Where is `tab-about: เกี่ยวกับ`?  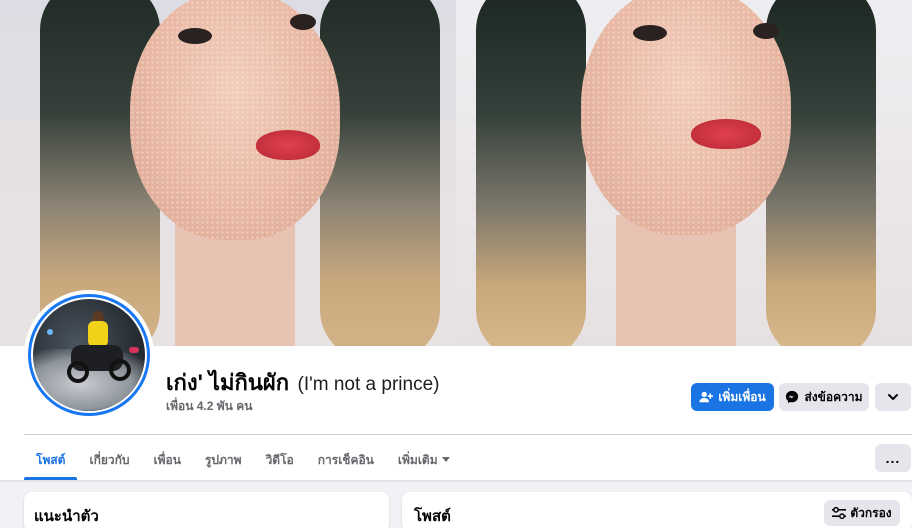 tab-about: เกี่ยวกับ is located at coordinates (109, 460).